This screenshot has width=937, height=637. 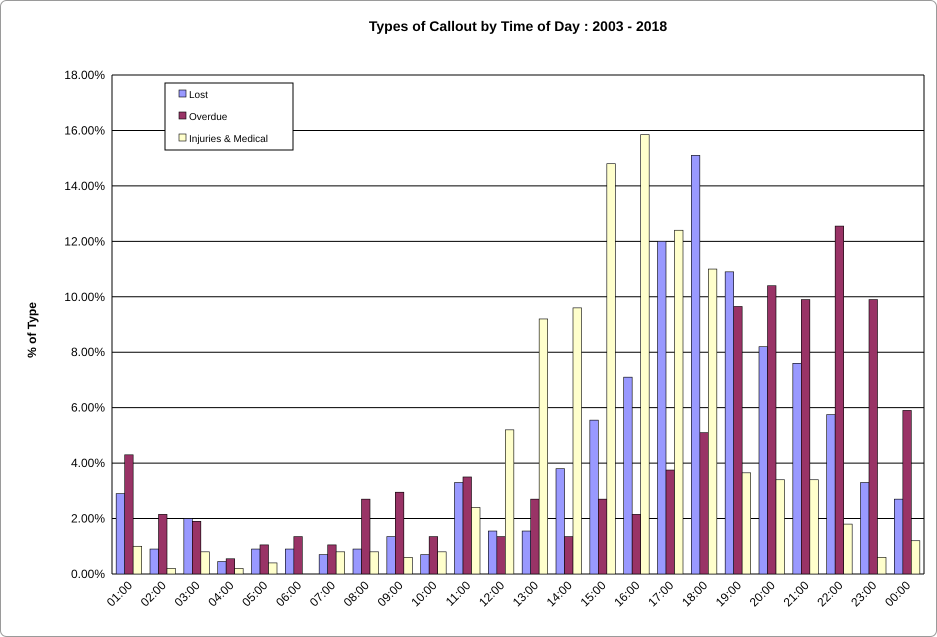 I want to click on legend-label: Lost, so click(x=198, y=95).